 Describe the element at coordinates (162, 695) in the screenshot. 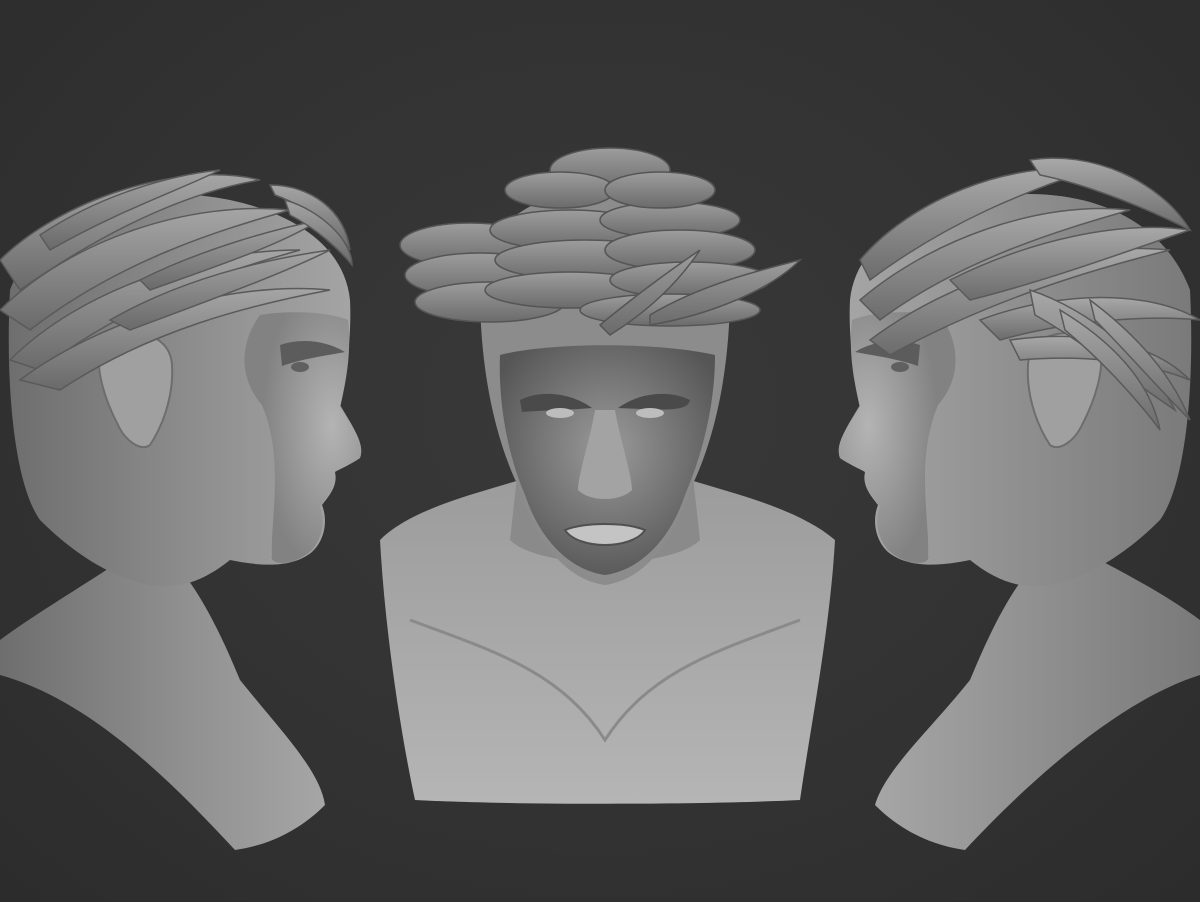

I see `left-torso` at that location.